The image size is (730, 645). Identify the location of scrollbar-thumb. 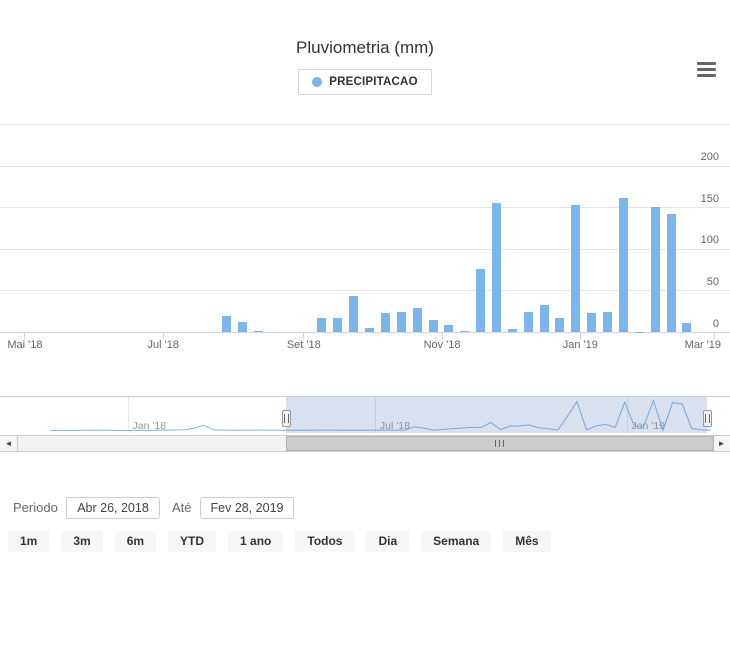
(499, 443).